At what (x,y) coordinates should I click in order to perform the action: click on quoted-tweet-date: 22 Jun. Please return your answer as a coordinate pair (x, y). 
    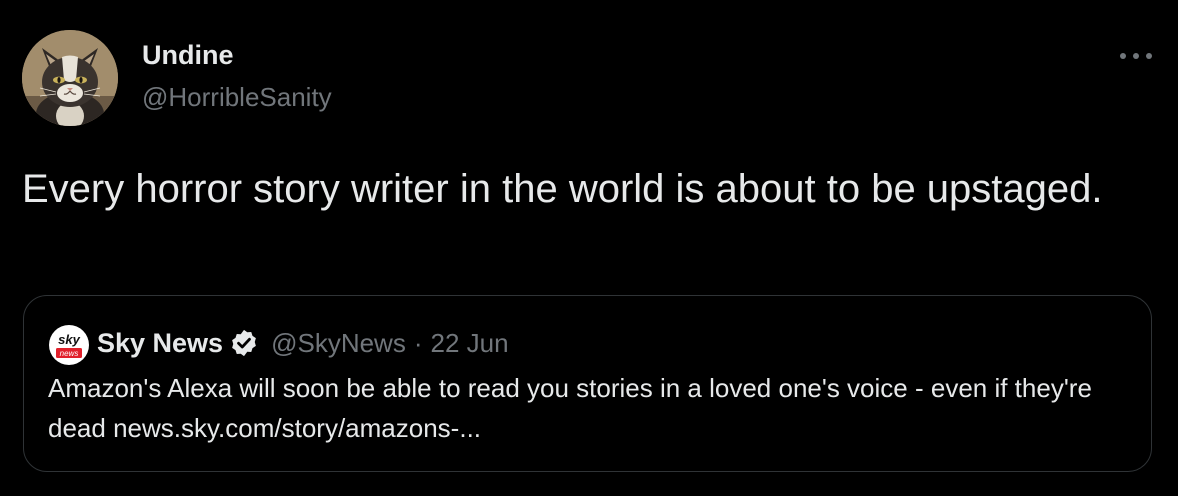
    Looking at the image, I should click on (470, 343).